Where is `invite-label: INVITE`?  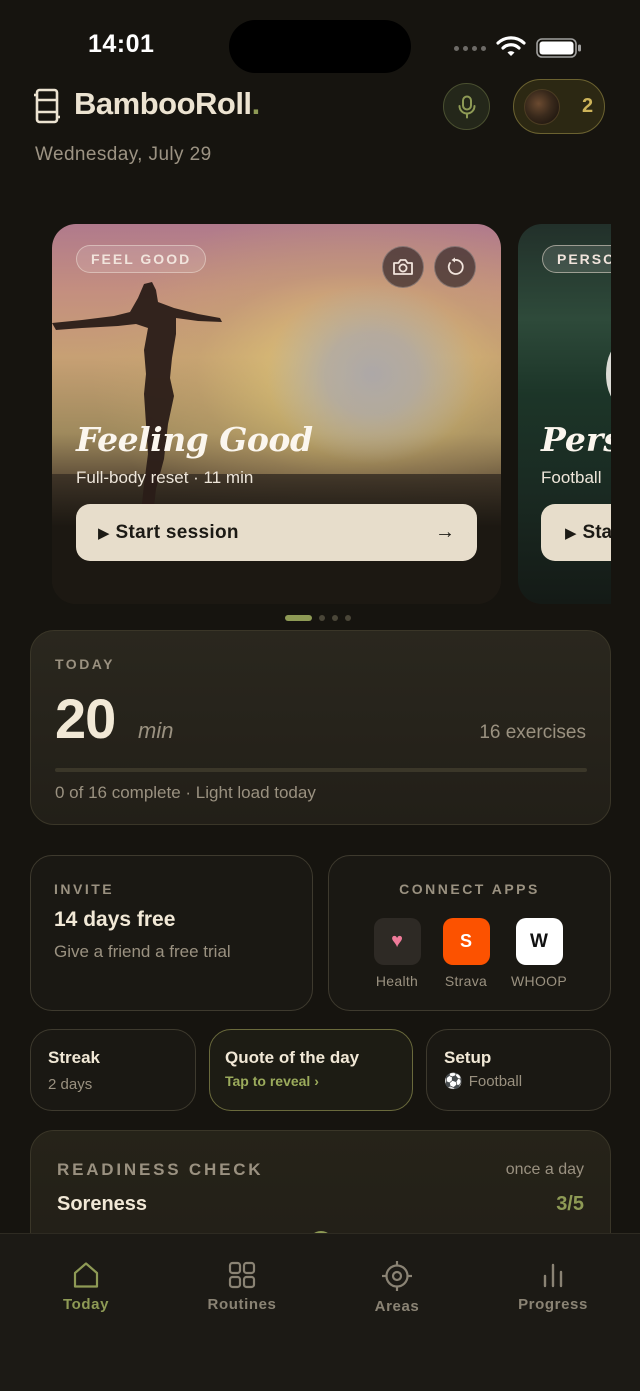
invite-label: INVITE is located at coordinates (84, 889).